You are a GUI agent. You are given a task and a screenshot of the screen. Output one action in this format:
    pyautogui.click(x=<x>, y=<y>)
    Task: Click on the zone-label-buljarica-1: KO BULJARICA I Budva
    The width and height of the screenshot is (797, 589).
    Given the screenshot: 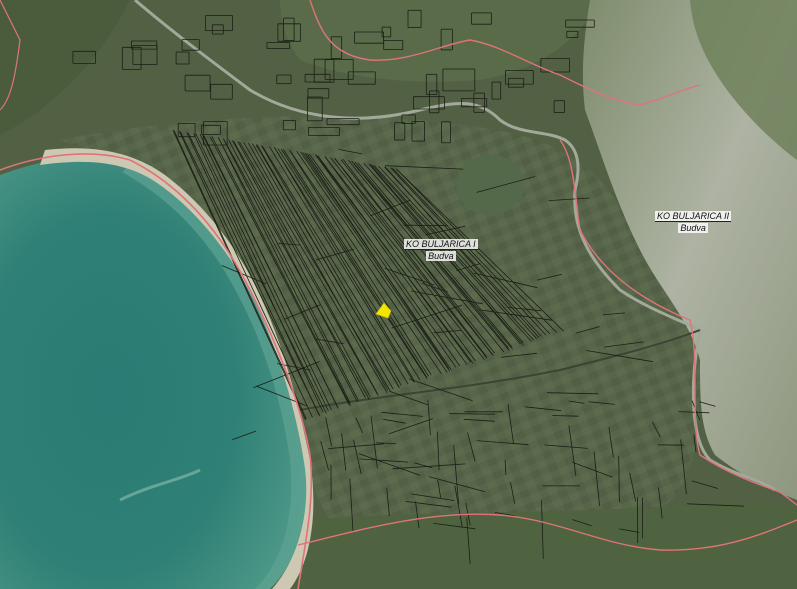 What is the action you would take?
    pyautogui.click(x=441, y=250)
    